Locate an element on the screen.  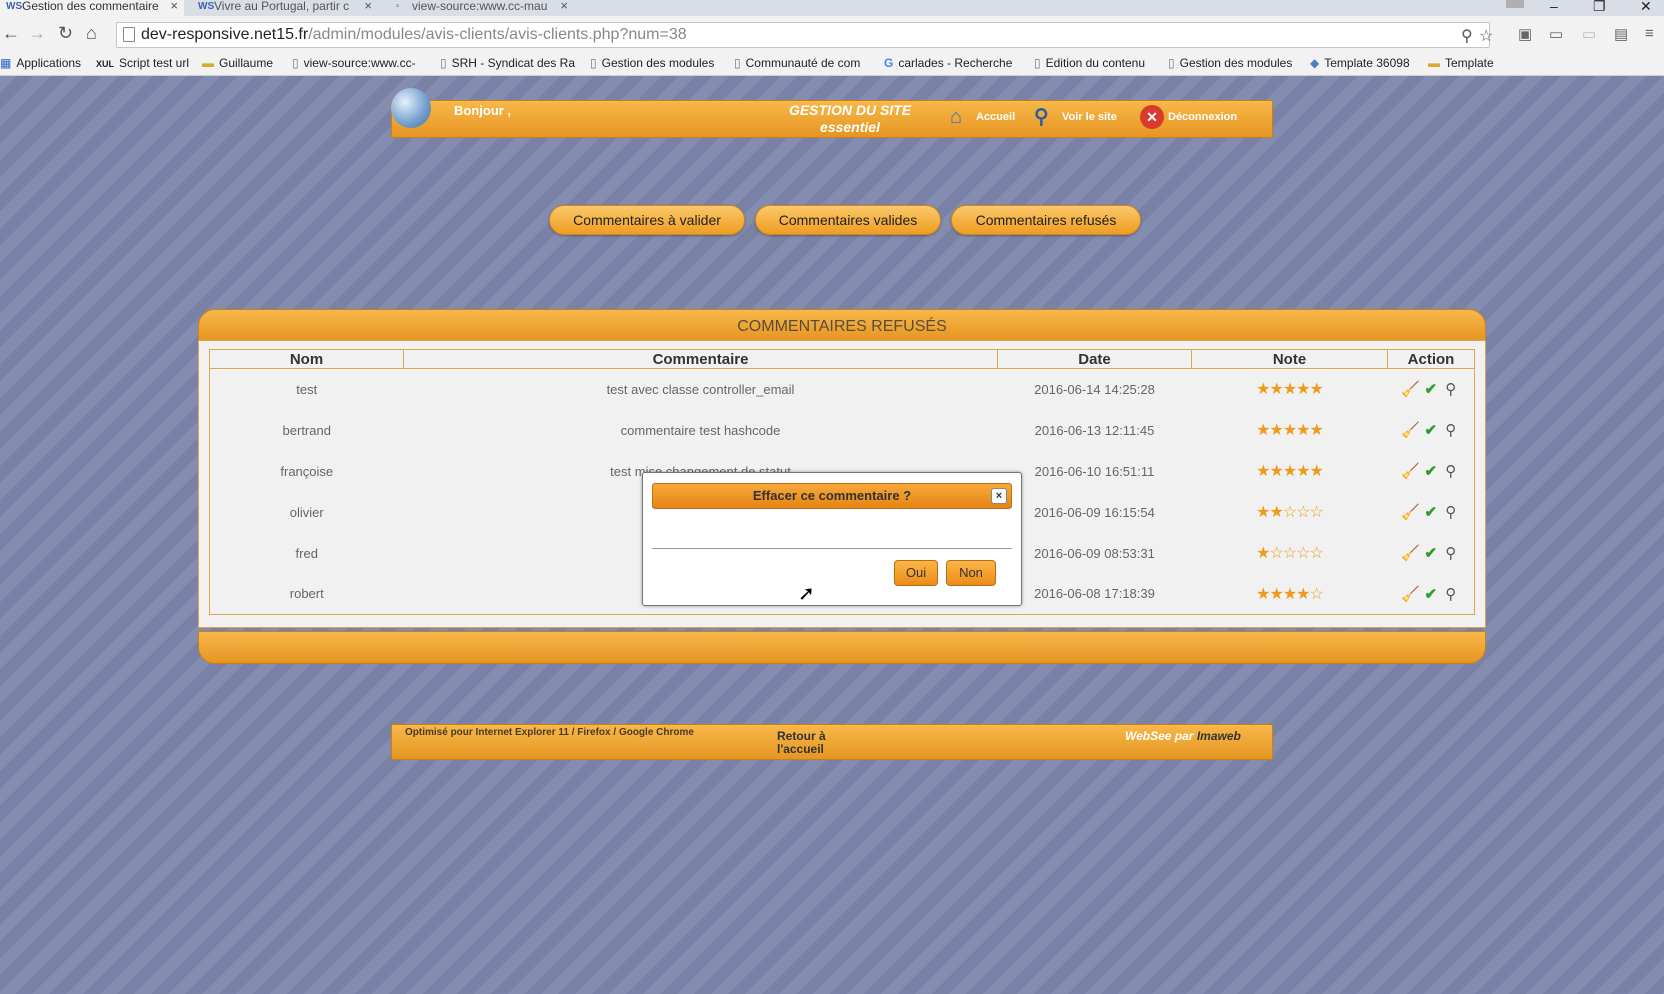
tab-vivre-portugal: WS Vivre au Portugal, partir c × is located at coordinates (285, 8).